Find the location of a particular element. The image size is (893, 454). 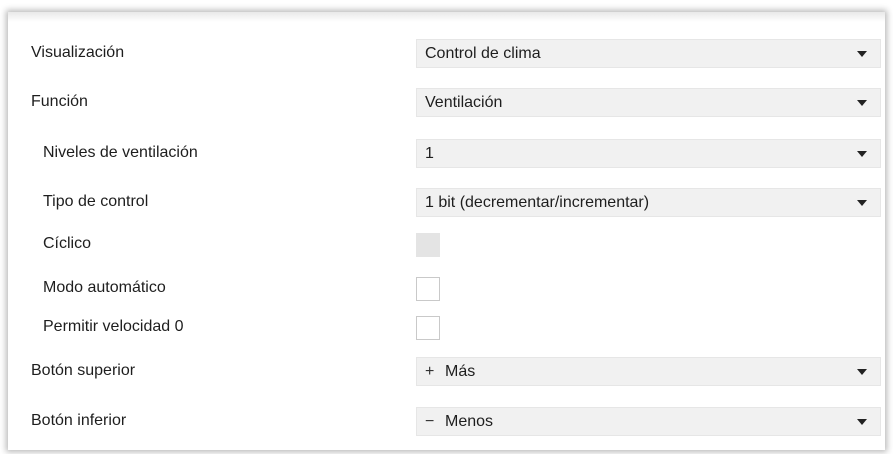

panel-top-edge is located at coordinates (446, 17).